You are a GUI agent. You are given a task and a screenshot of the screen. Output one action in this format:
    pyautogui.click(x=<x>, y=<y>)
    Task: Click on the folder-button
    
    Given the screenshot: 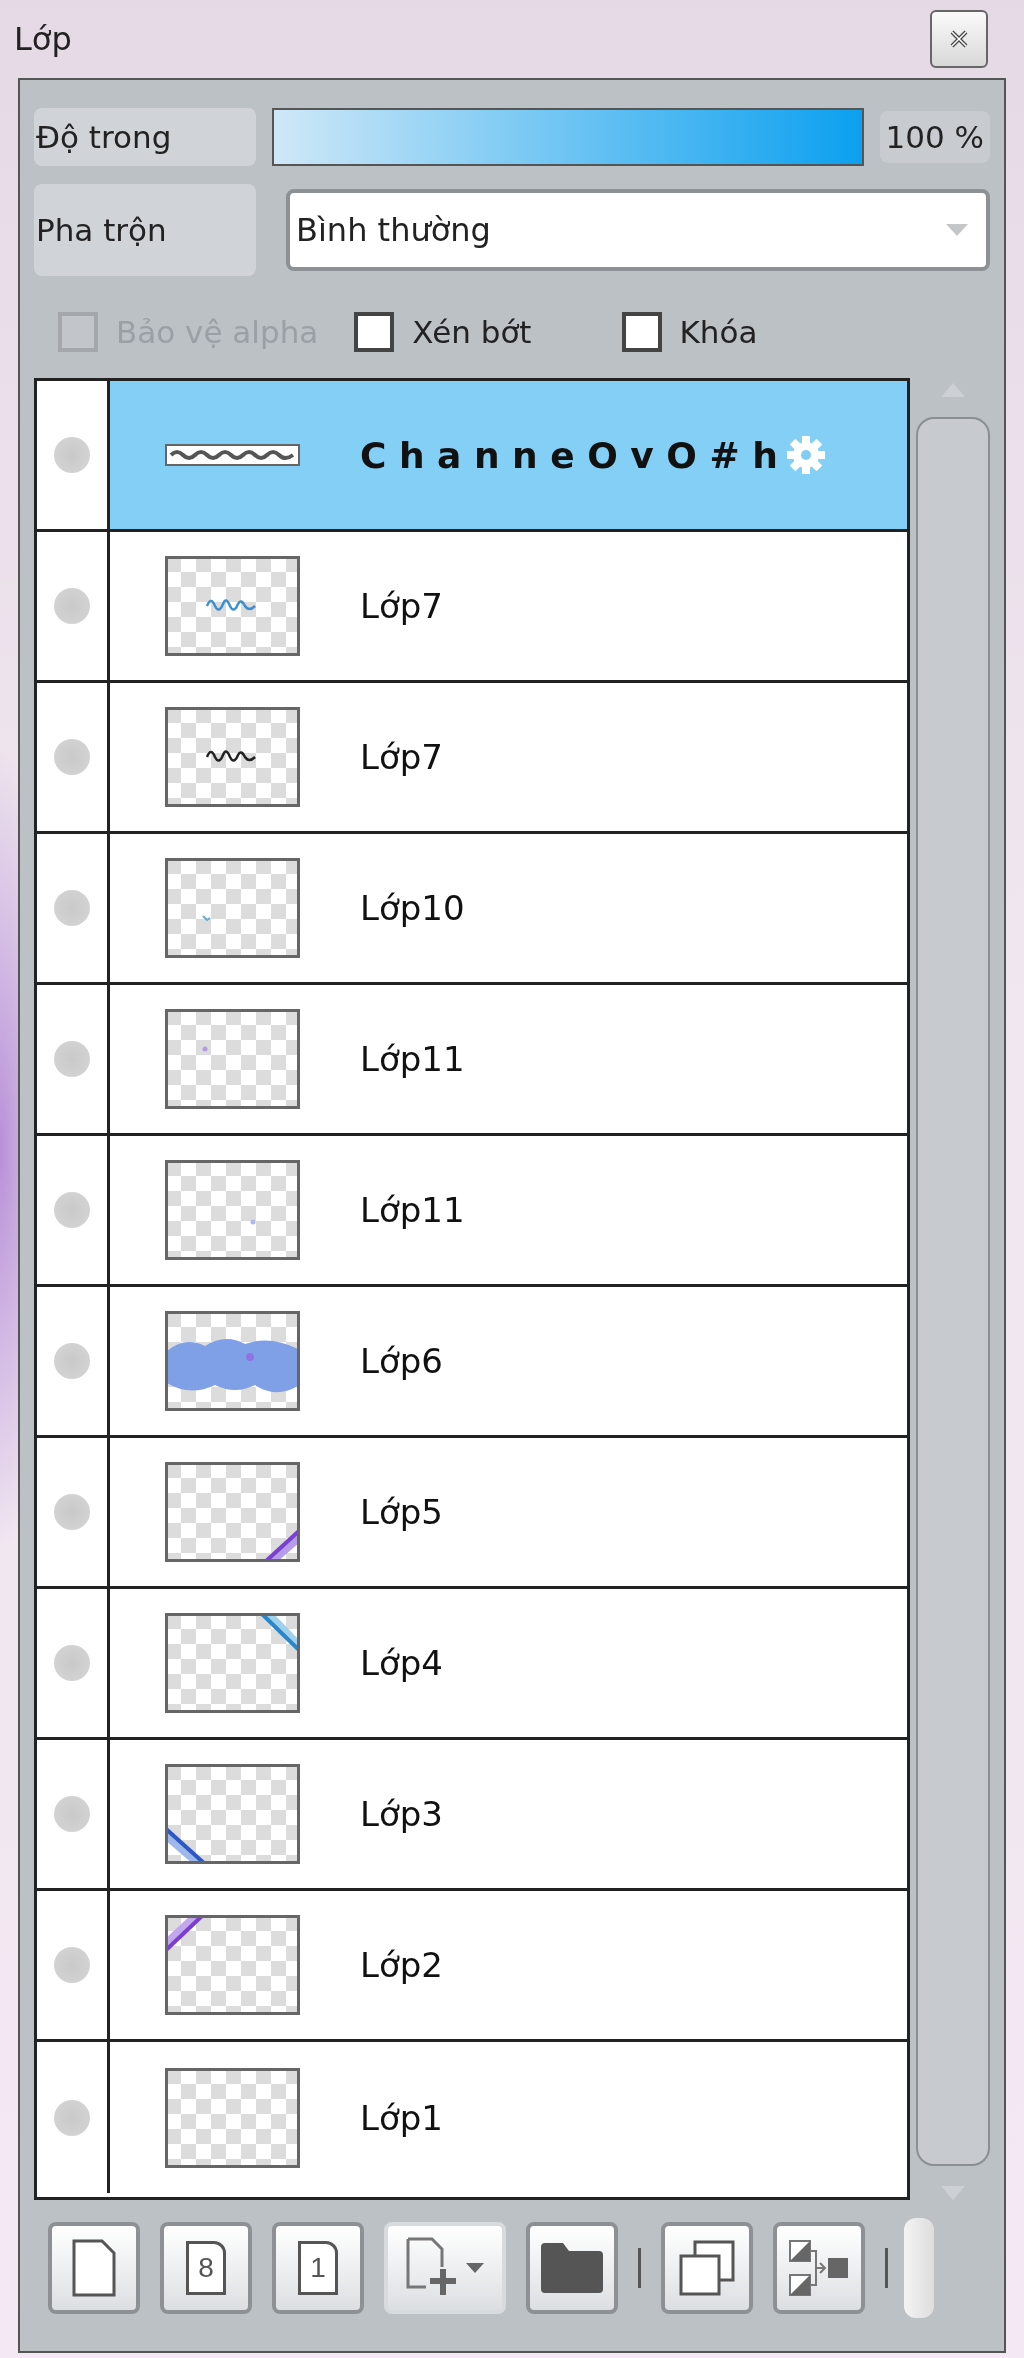 What is the action you would take?
    pyautogui.click(x=572, y=2268)
    